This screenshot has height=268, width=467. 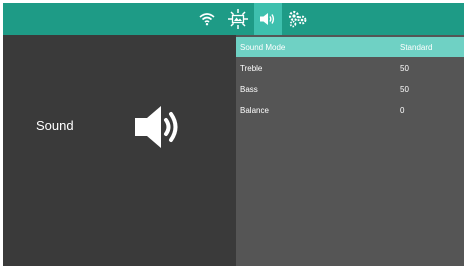 What do you see at coordinates (156, 127) in the screenshot?
I see `speaker-icon` at bounding box center [156, 127].